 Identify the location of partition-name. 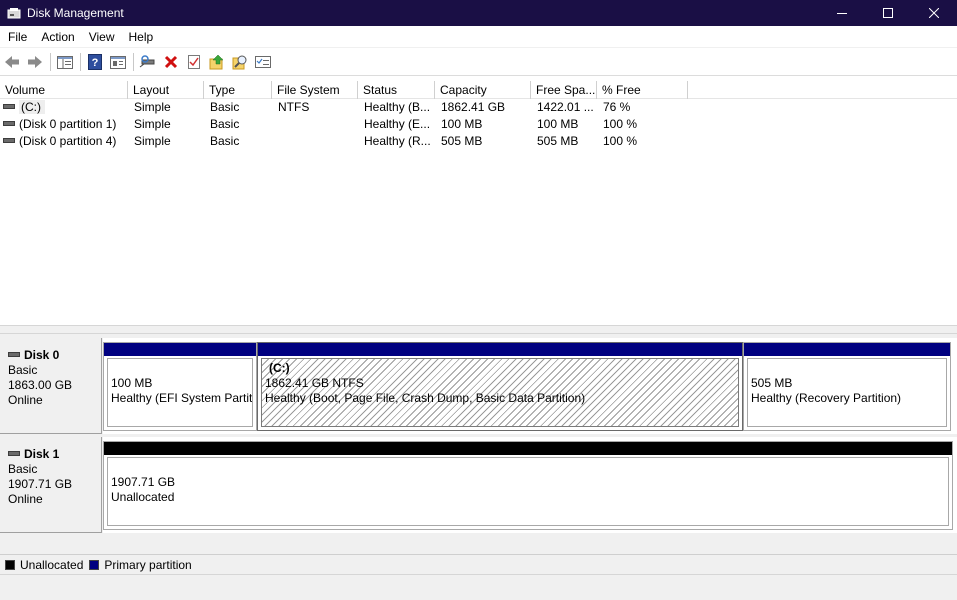
(181, 368).